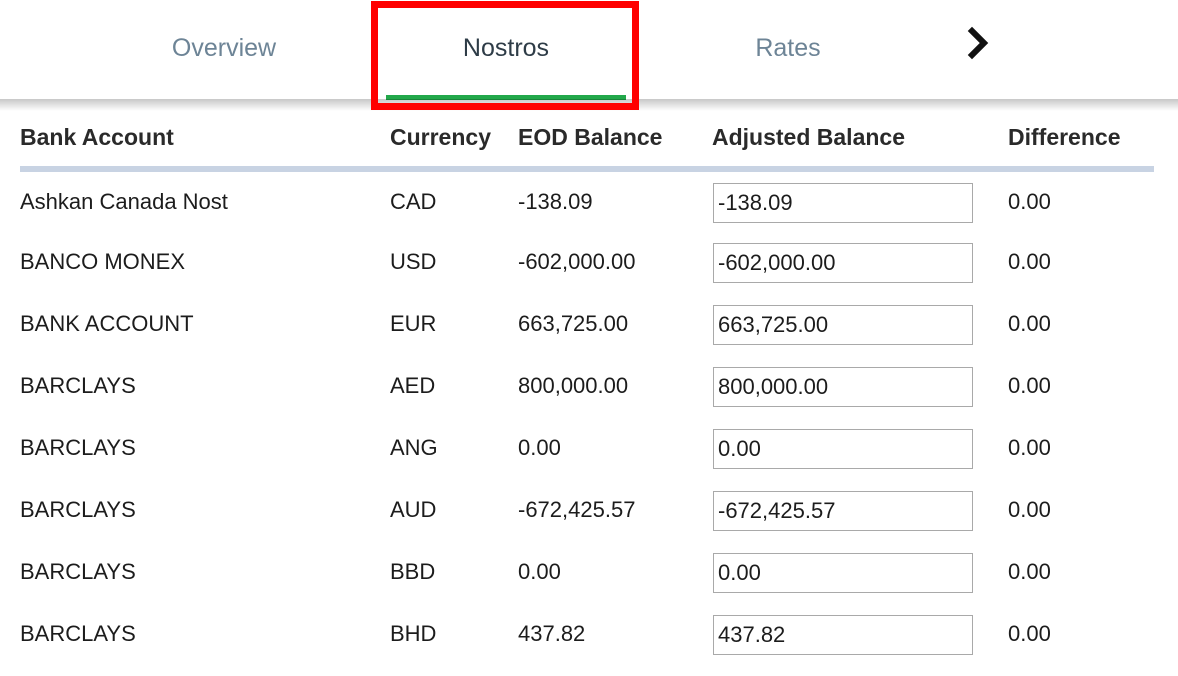  Describe the element at coordinates (589, 105) in the screenshot. I see `tab-bar-shadow` at that location.